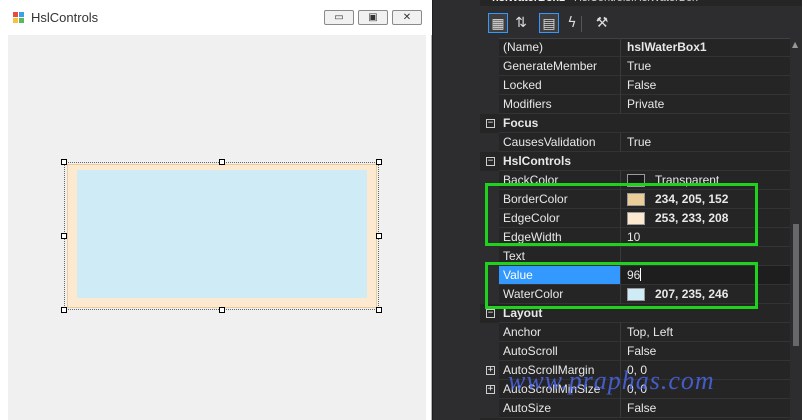  I want to click on property-row: Locked False, so click(635, 85).